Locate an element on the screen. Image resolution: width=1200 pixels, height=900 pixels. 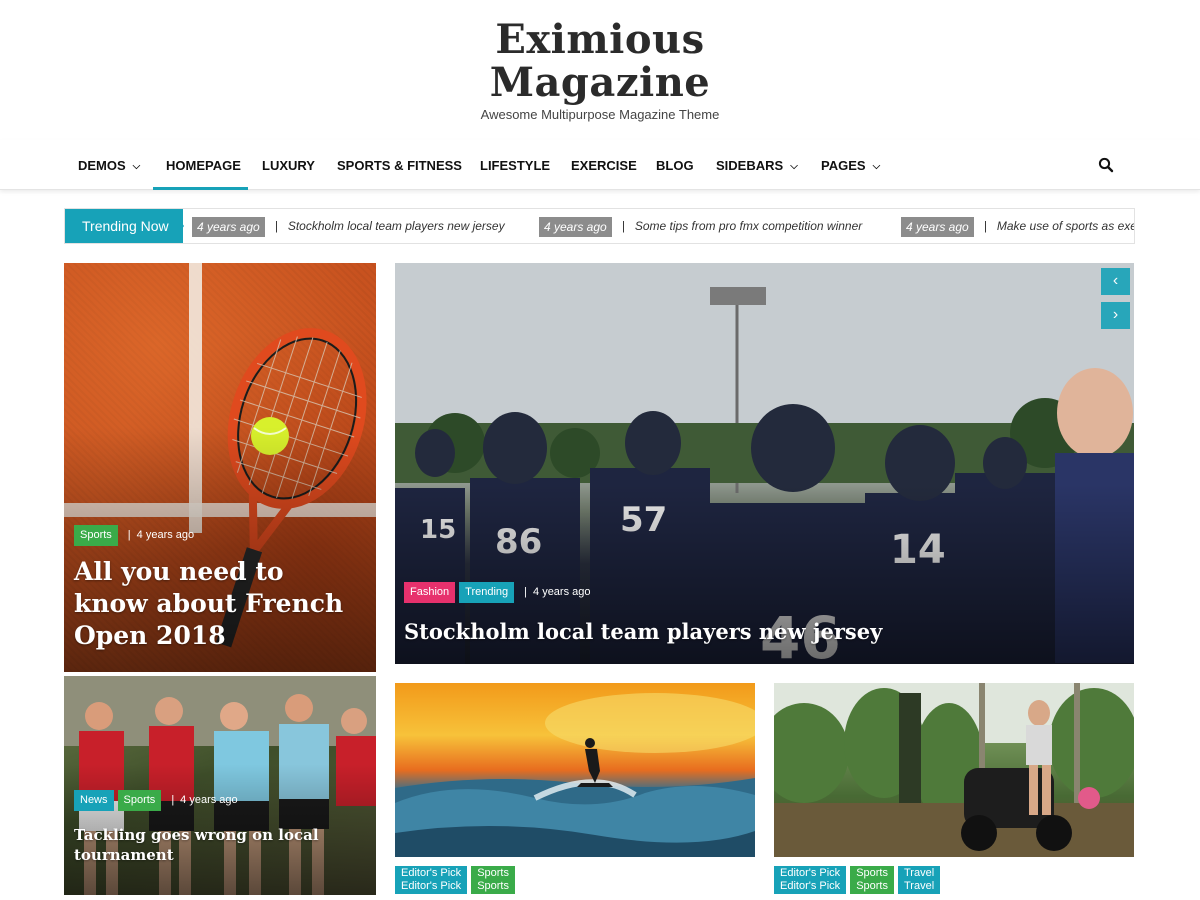
site-title: Eximious Magazine is located at coordinates (600, 61).